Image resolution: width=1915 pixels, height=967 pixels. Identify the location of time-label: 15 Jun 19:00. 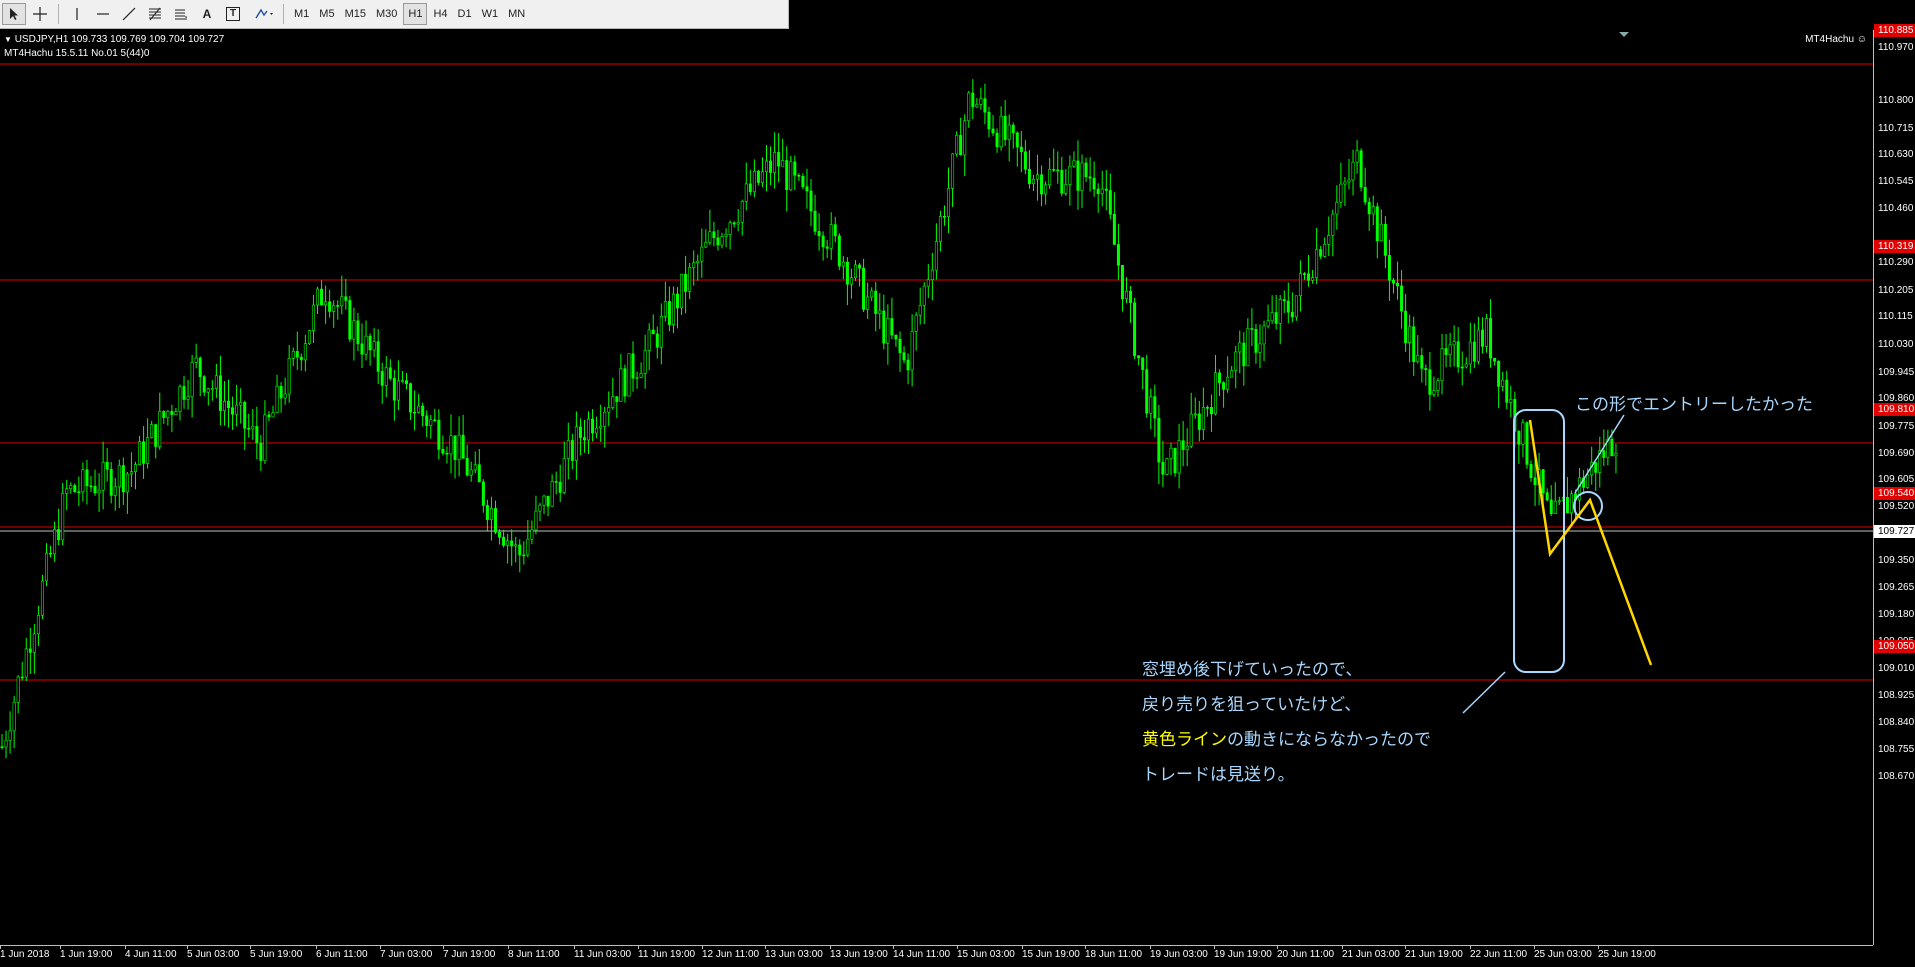
(1051, 954).